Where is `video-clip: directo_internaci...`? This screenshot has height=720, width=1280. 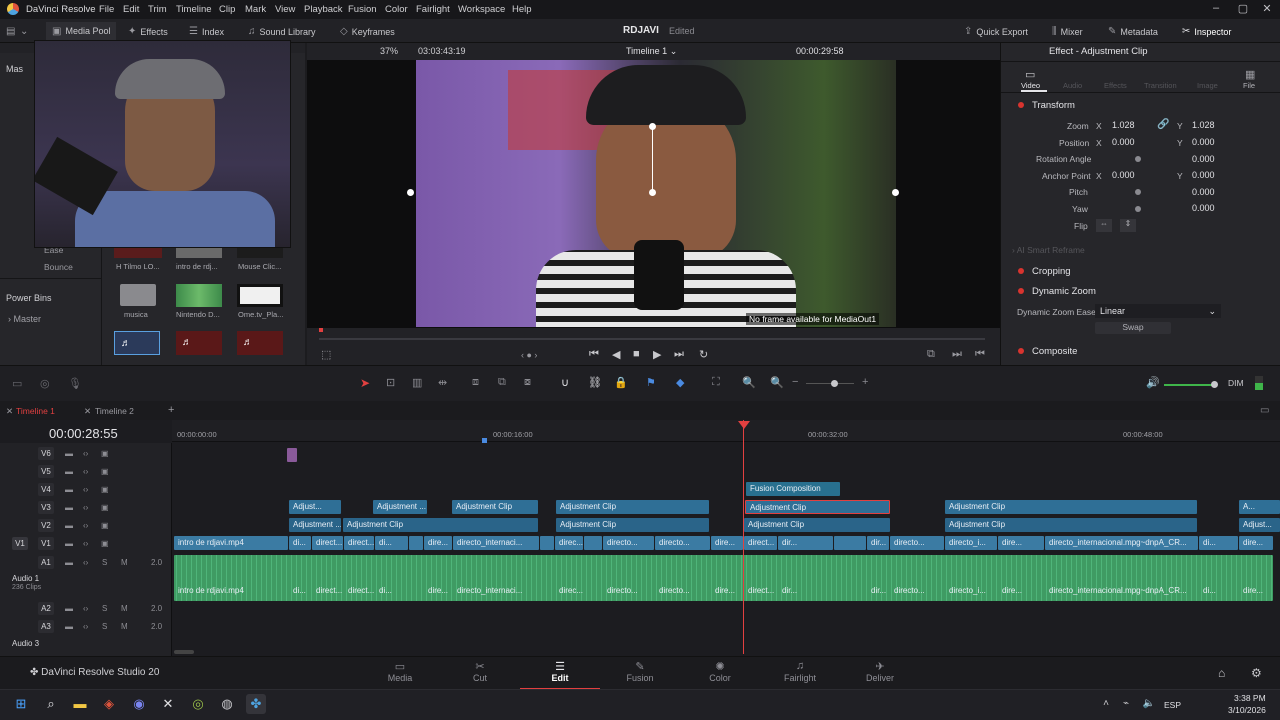 video-clip: directo_internaci... is located at coordinates (496, 543).